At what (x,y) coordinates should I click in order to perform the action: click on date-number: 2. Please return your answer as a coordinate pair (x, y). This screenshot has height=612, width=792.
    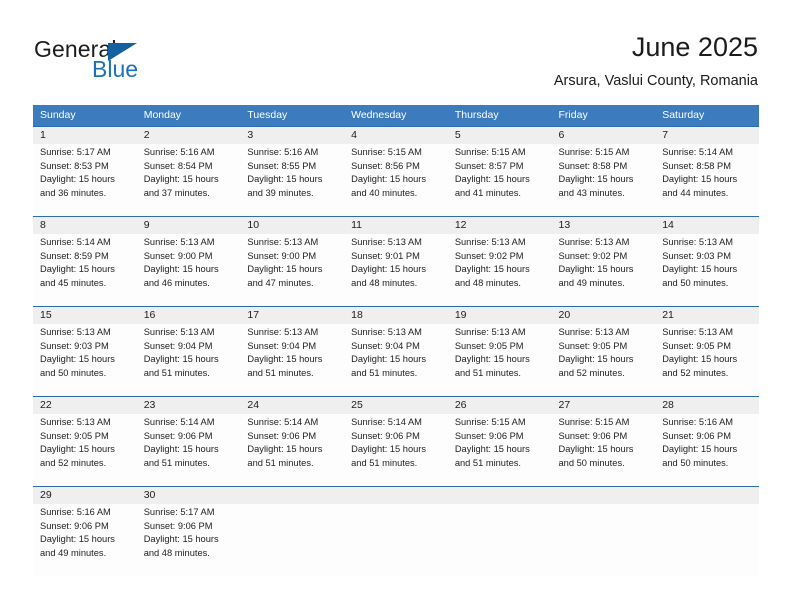
    Looking at the image, I should click on (189, 135).